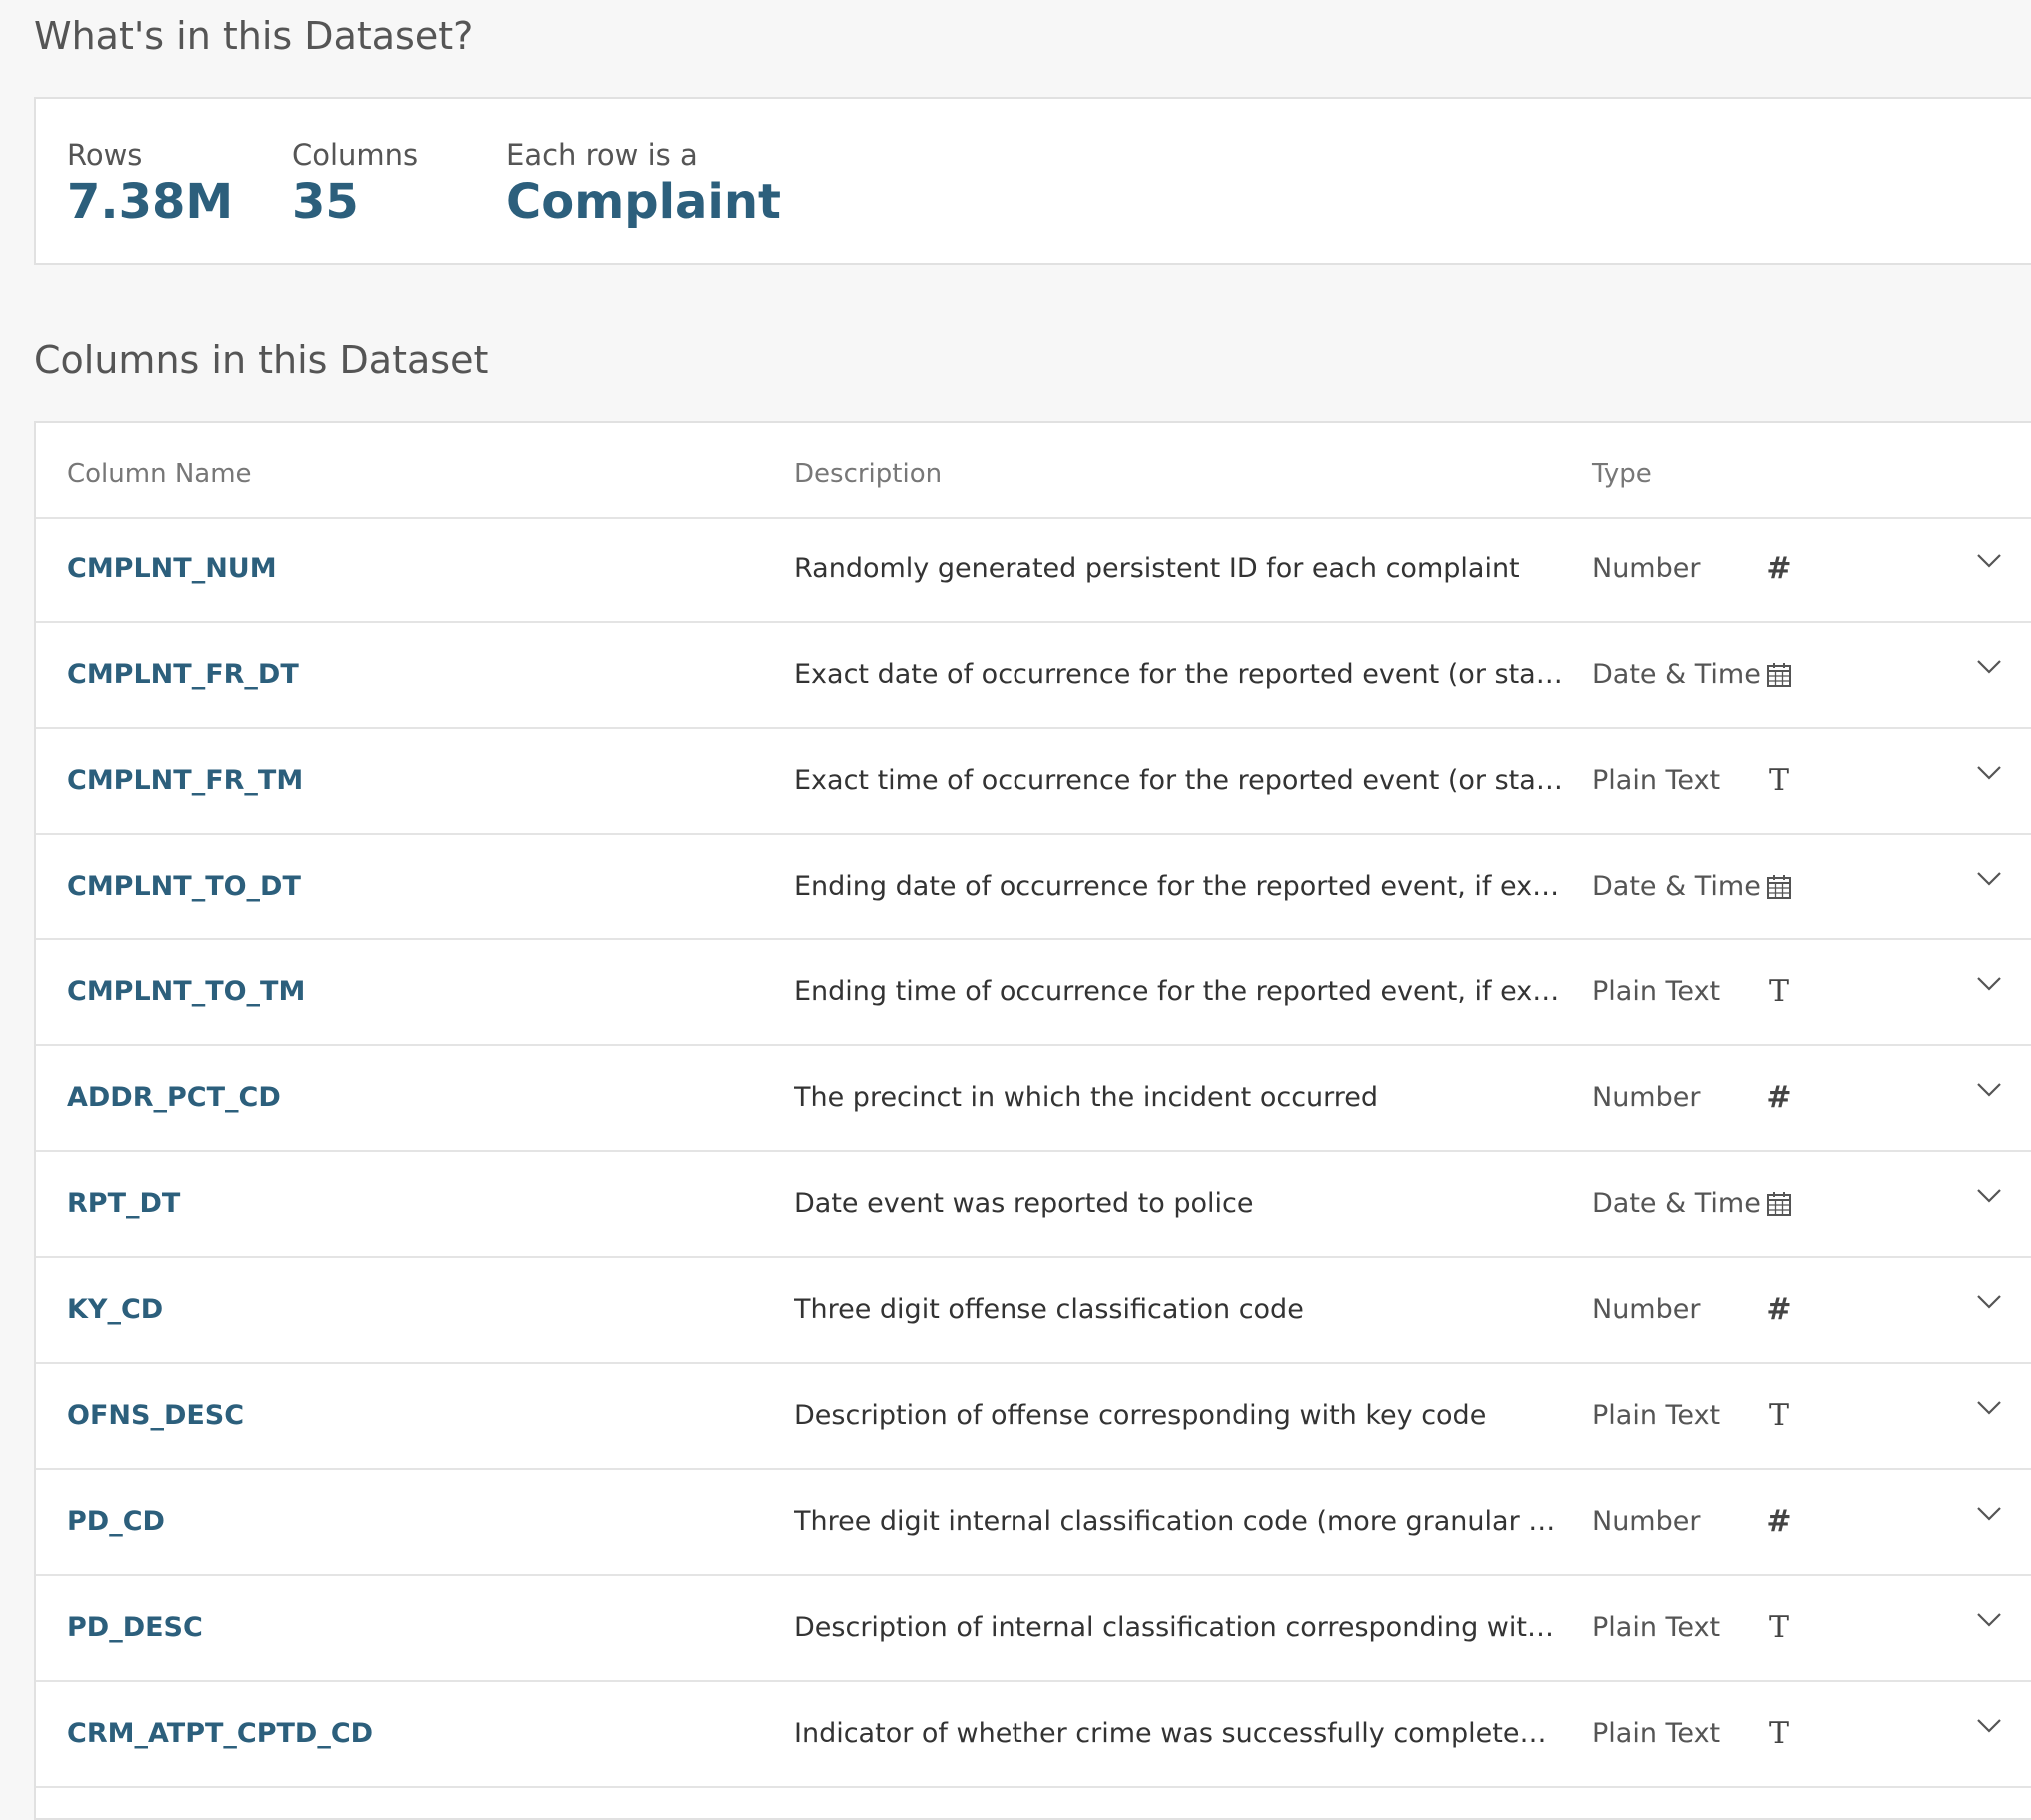 The height and width of the screenshot is (1820, 2031). I want to click on columns-value: 35, so click(326, 202).